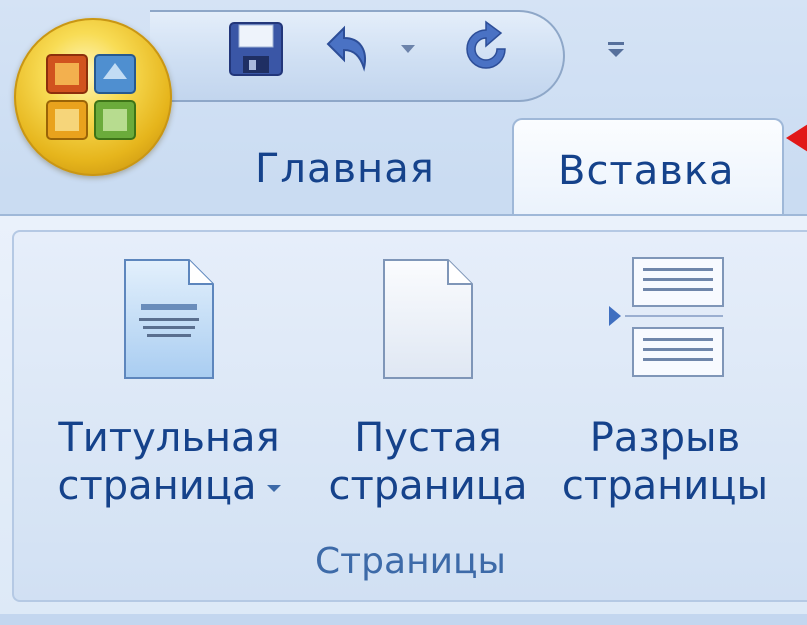 The height and width of the screenshot is (625, 807). Describe the element at coordinates (169, 319) in the screenshot. I see `cover-page-icon` at that location.